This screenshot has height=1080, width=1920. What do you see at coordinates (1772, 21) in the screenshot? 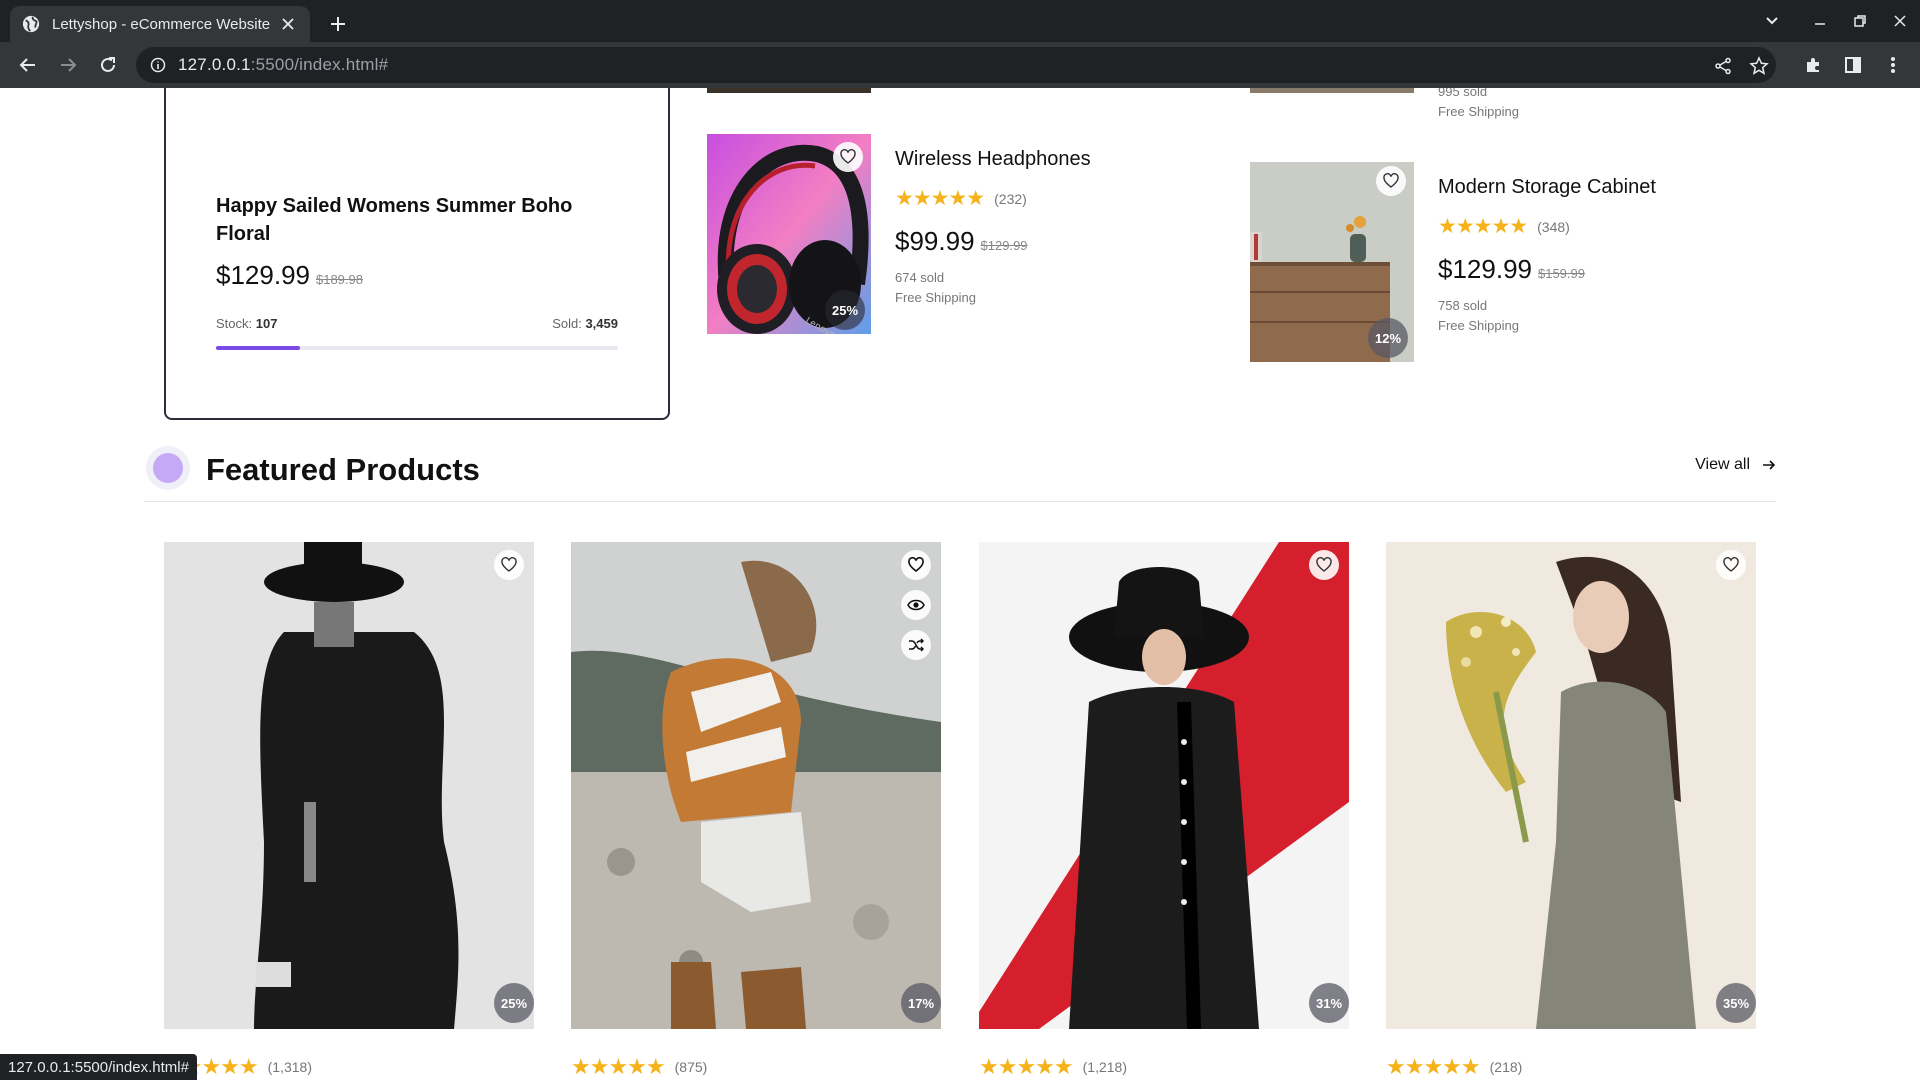
I see `tab-search-icon` at bounding box center [1772, 21].